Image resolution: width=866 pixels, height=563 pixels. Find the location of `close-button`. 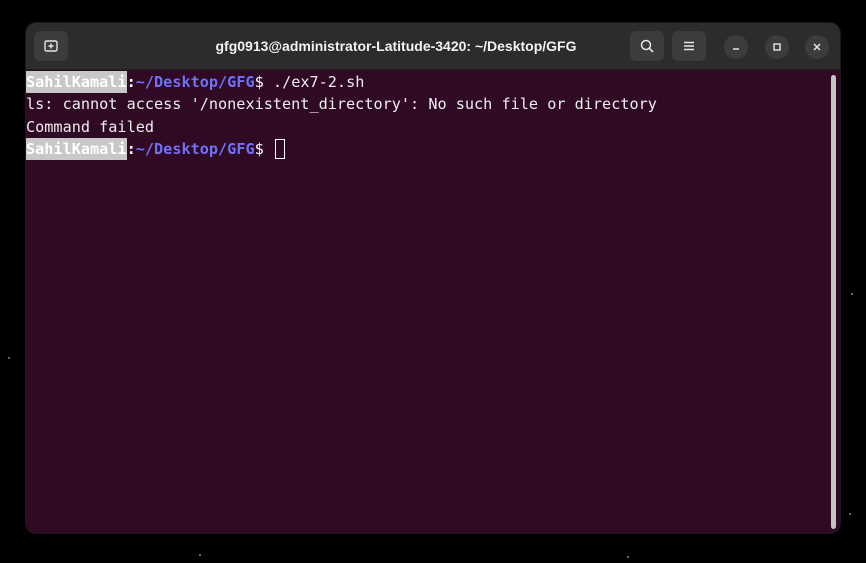

close-button is located at coordinates (817, 47).